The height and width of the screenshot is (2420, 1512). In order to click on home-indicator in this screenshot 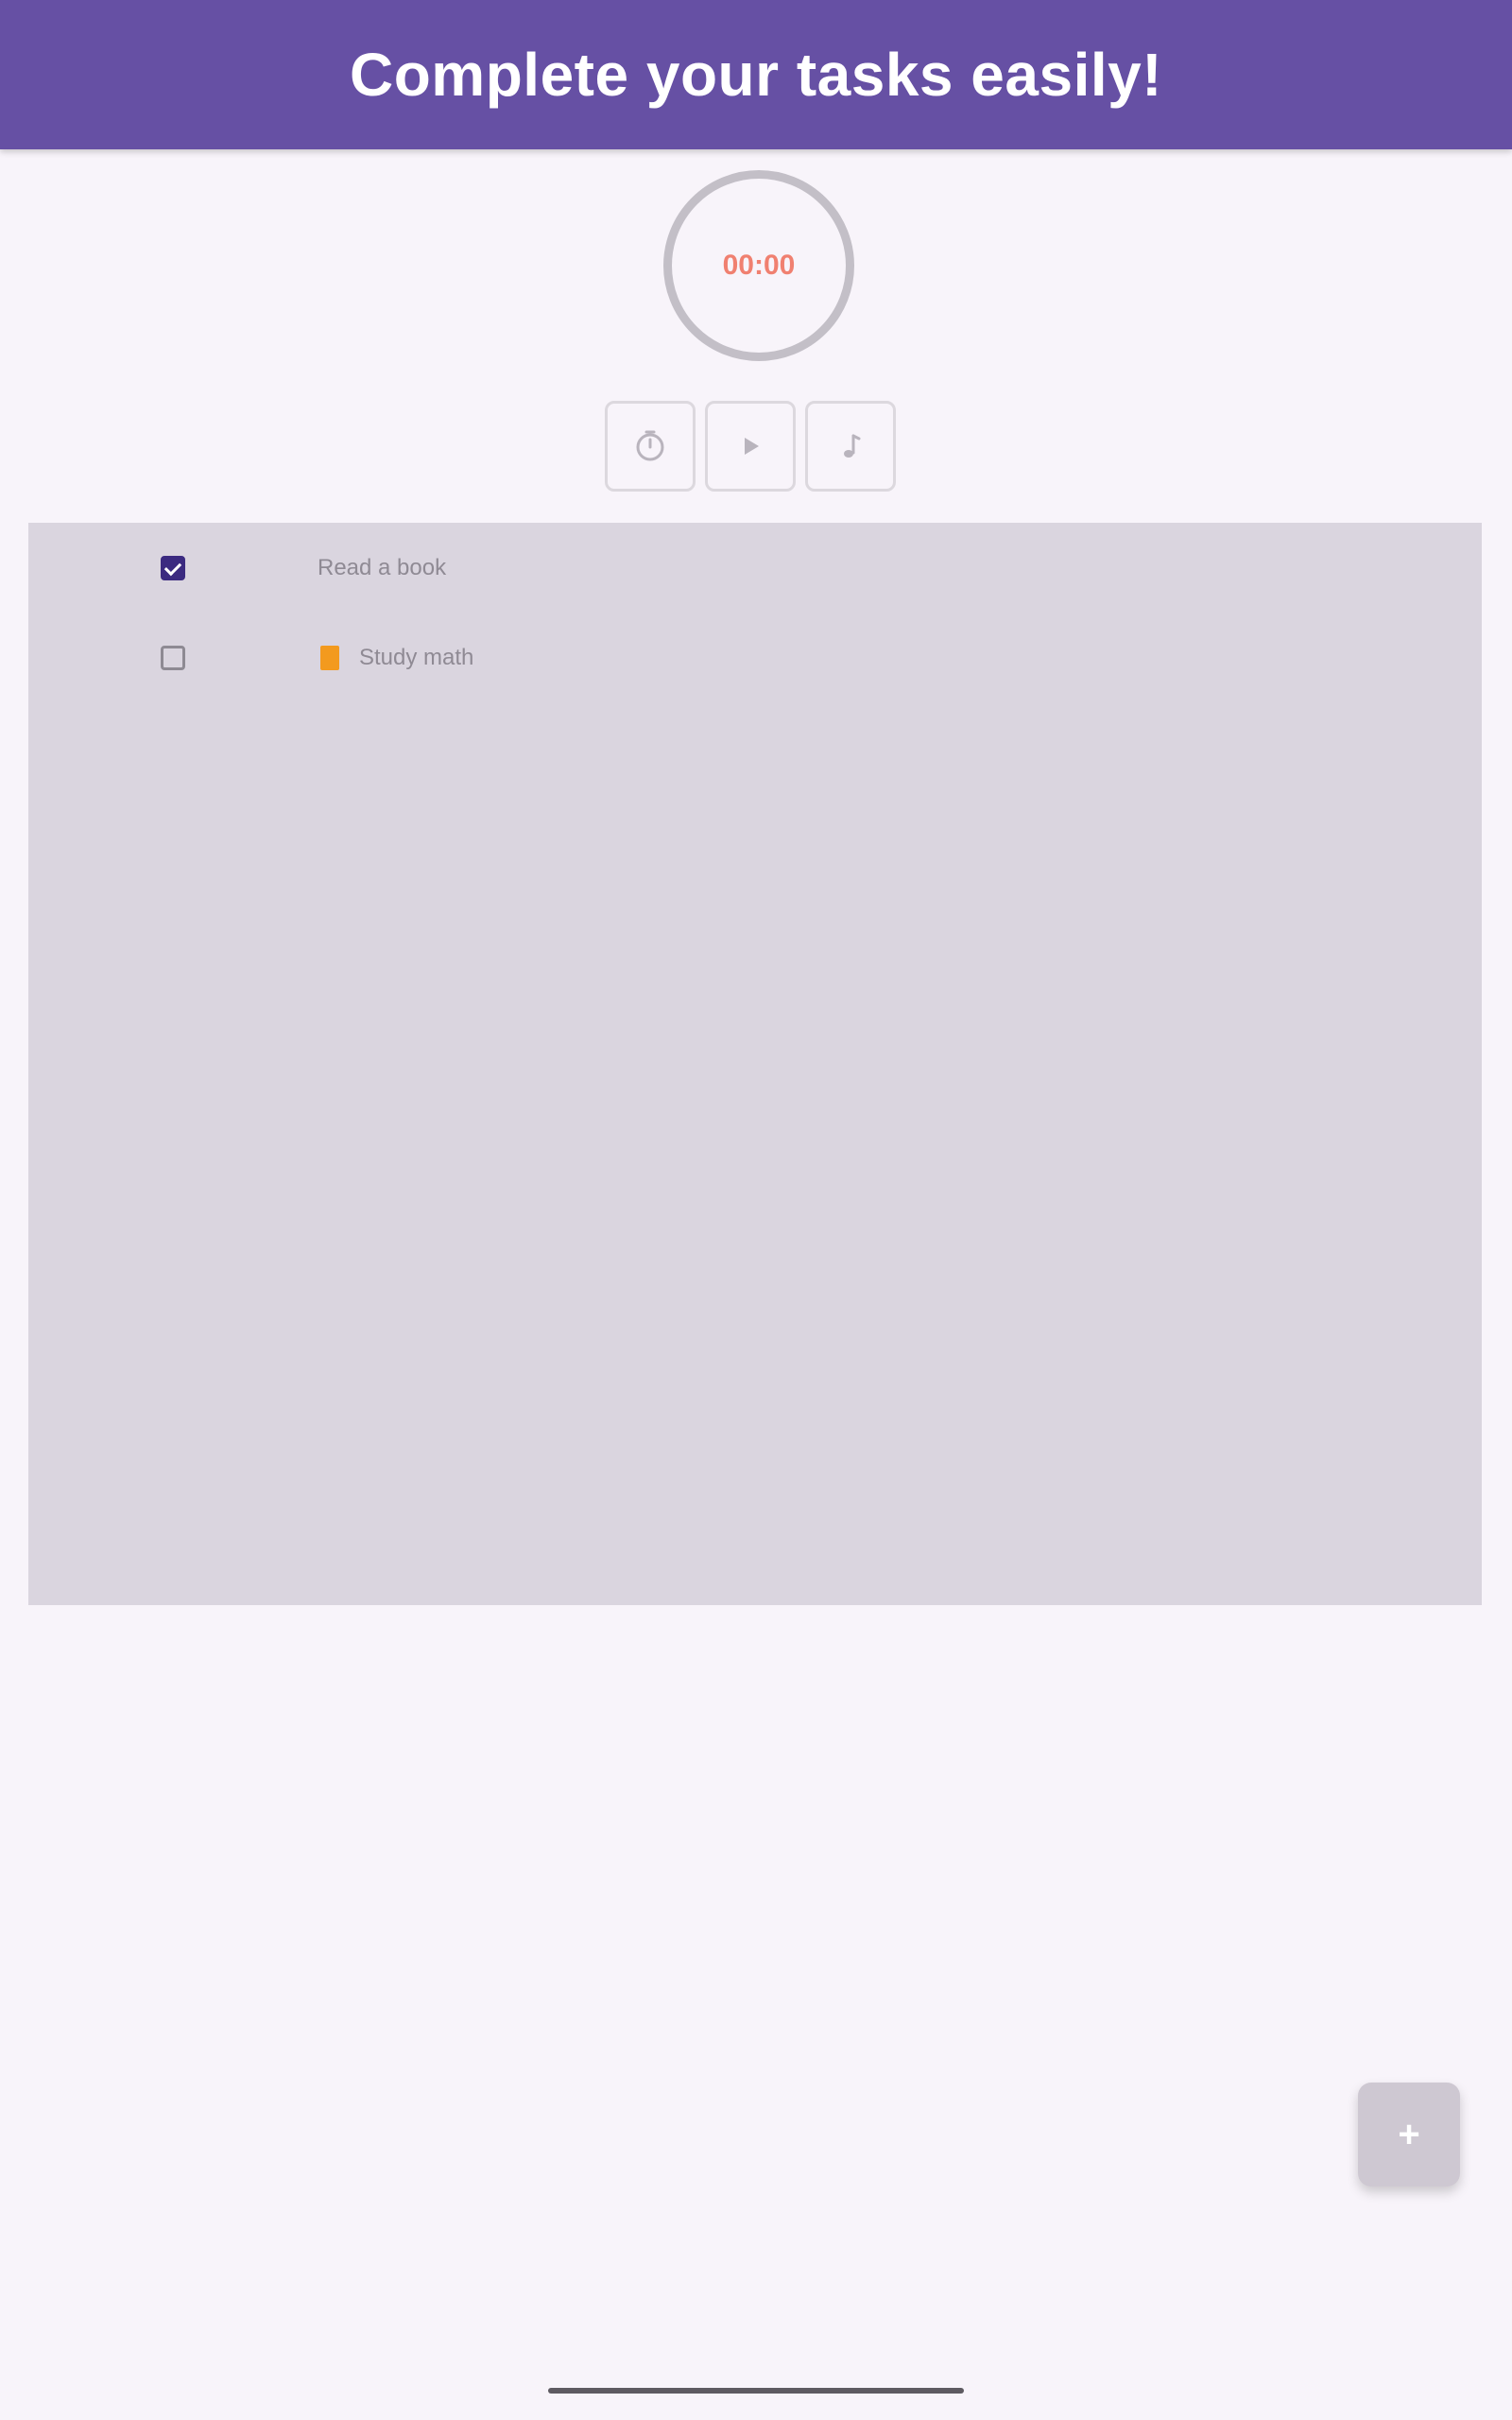, I will do `click(756, 2391)`.